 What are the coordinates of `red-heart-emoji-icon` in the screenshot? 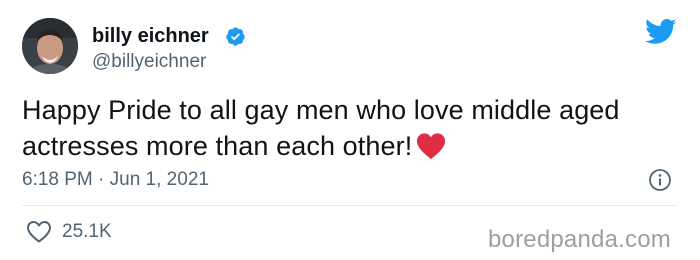 It's located at (431, 146).